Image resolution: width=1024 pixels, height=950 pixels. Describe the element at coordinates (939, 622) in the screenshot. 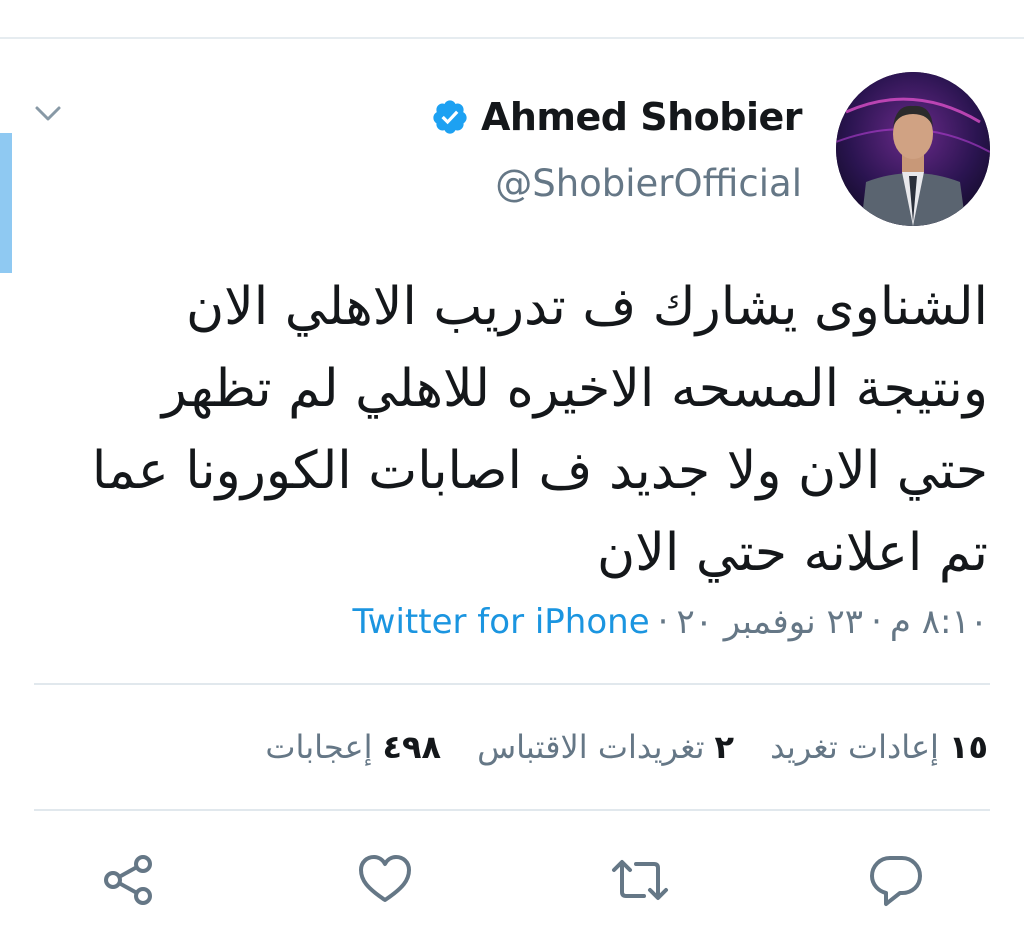

I see `tweet-time: ٨:١٠ م` at that location.